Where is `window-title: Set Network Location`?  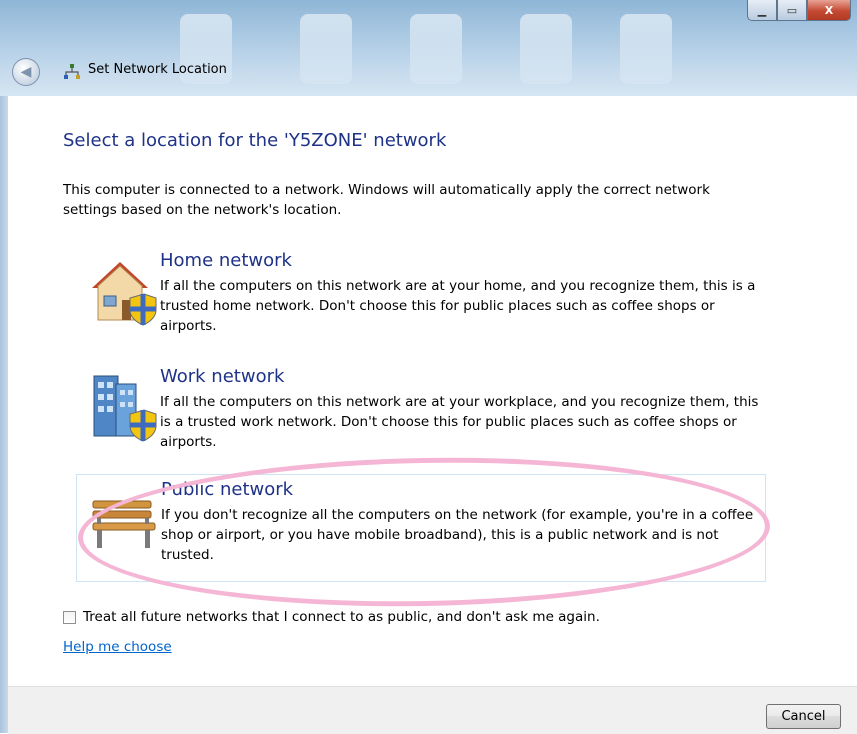 window-title: Set Network Location is located at coordinates (157, 69).